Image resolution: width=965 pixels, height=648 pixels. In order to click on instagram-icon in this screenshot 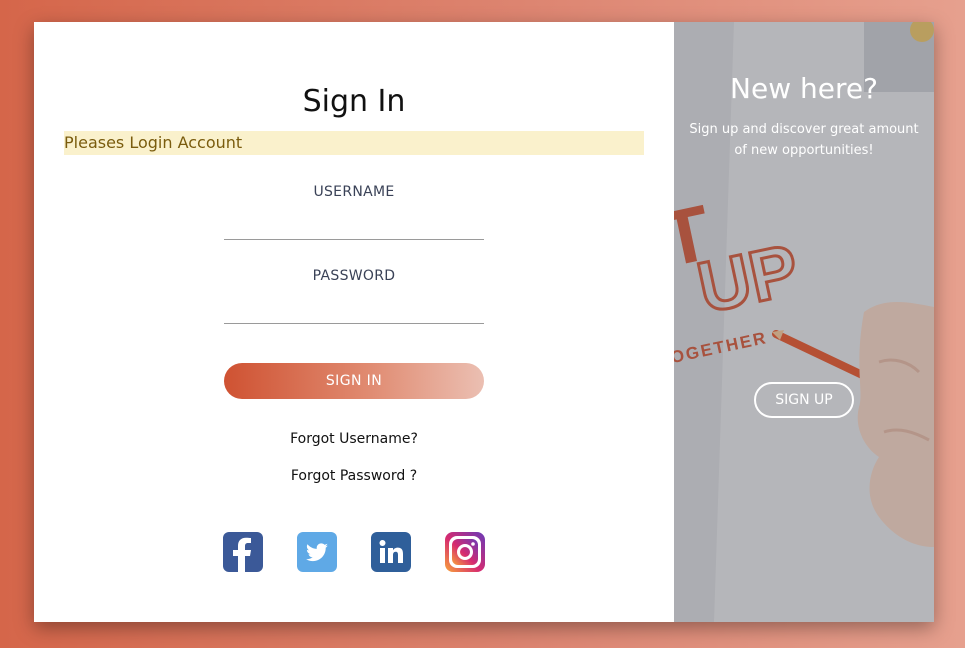, I will do `click(465, 552)`.